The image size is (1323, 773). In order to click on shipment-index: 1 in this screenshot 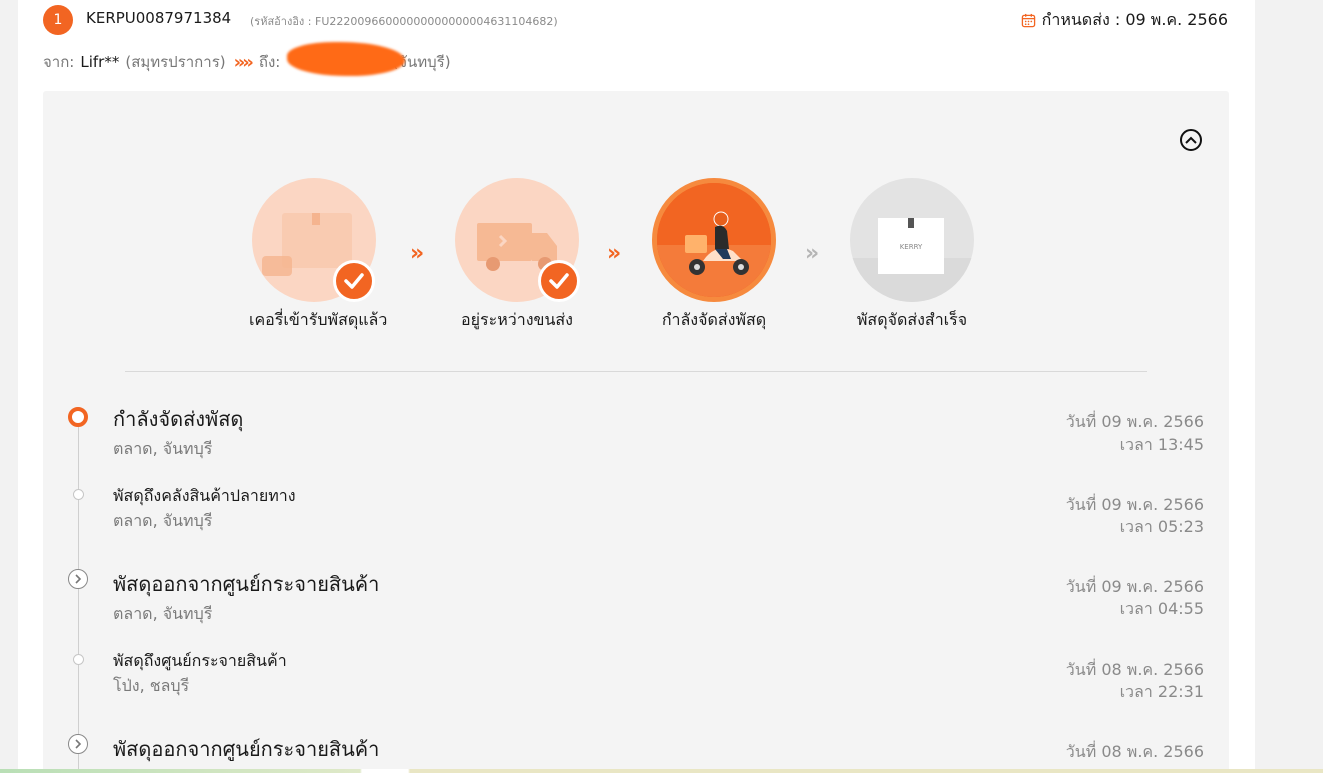, I will do `click(58, 20)`.